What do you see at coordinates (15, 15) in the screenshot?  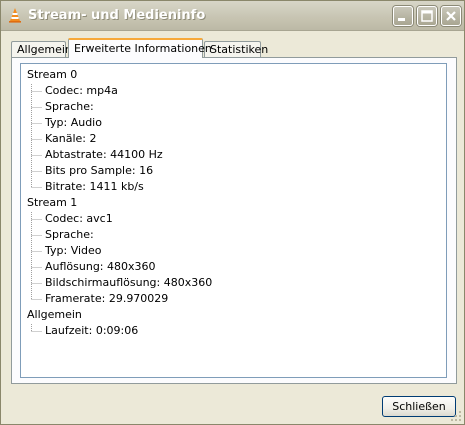 I see `vlc-cone-icon` at bounding box center [15, 15].